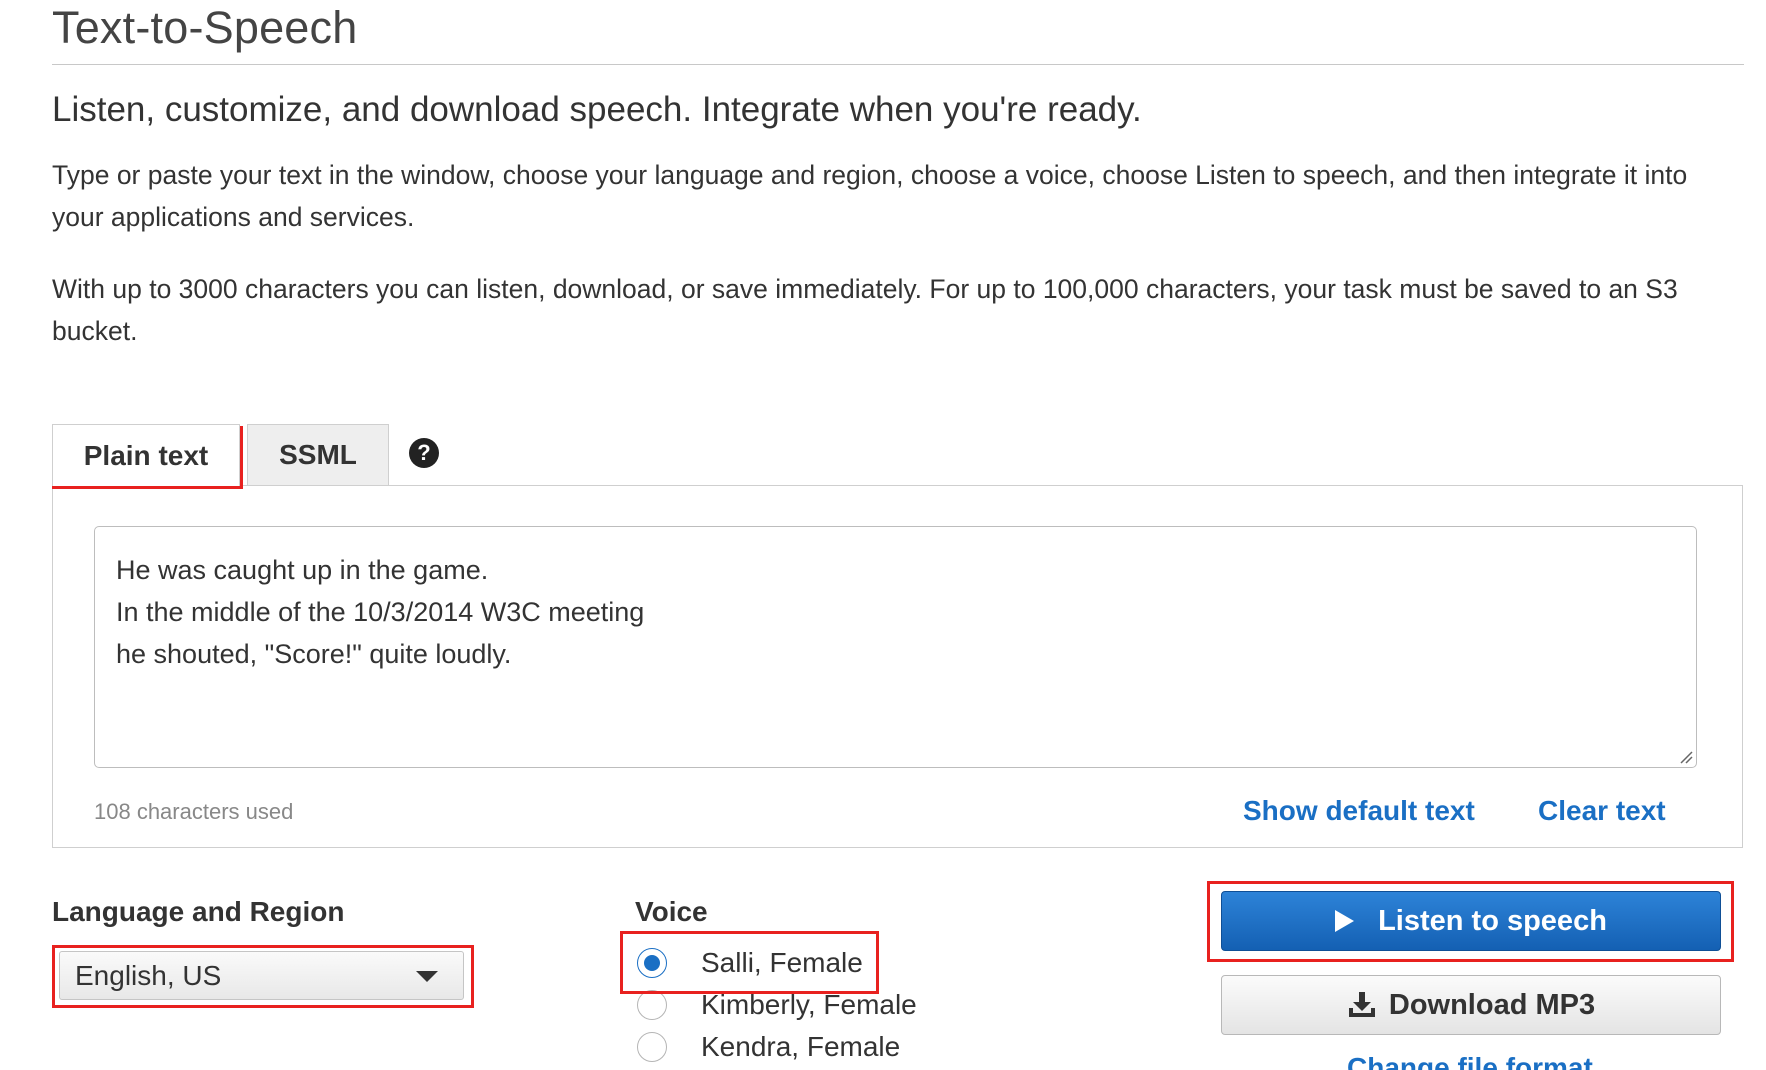 The height and width of the screenshot is (1070, 1766). What do you see at coordinates (261, 975) in the screenshot?
I see `language-region-select: English, US` at bounding box center [261, 975].